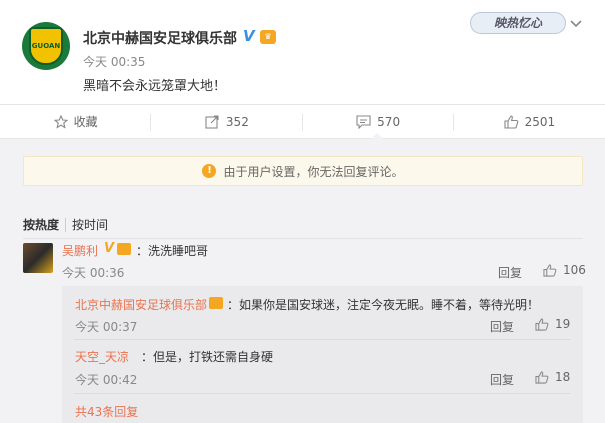 Image resolution: width=605 pixels, height=423 pixels. Describe the element at coordinates (552, 324) in the screenshot. I see `reply-like-button: 19` at that location.